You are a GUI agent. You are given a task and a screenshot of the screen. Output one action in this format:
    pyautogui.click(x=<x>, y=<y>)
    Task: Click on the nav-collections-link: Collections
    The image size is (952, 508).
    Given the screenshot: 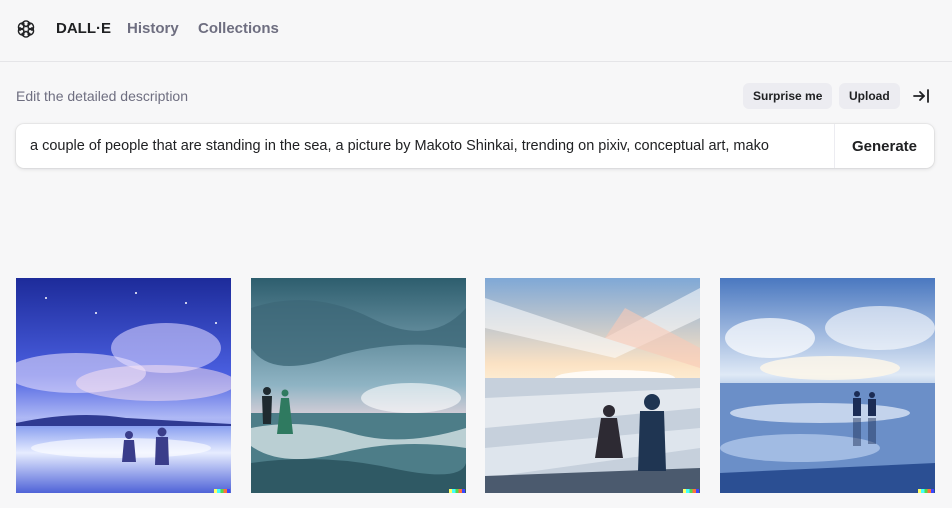 What is the action you would take?
    pyautogui.click(x=238, y=28)
    